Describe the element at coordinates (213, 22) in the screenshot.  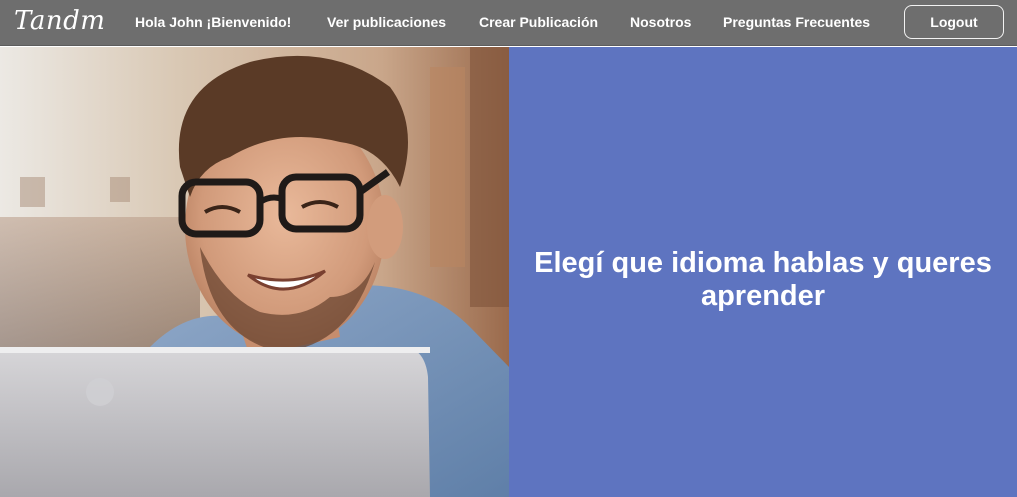
I see `nav-greeting: Hola John ¡Bienvenido!` at that location.